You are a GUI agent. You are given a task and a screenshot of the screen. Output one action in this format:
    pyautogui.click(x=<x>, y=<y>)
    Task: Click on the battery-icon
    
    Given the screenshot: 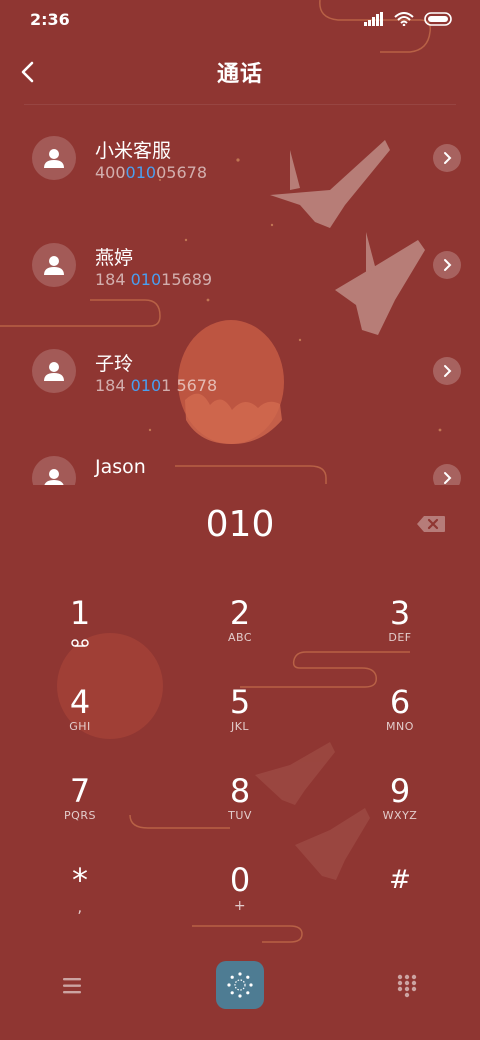 What is the action you would take?
    pyautogui.click(x=438, y=19)
    